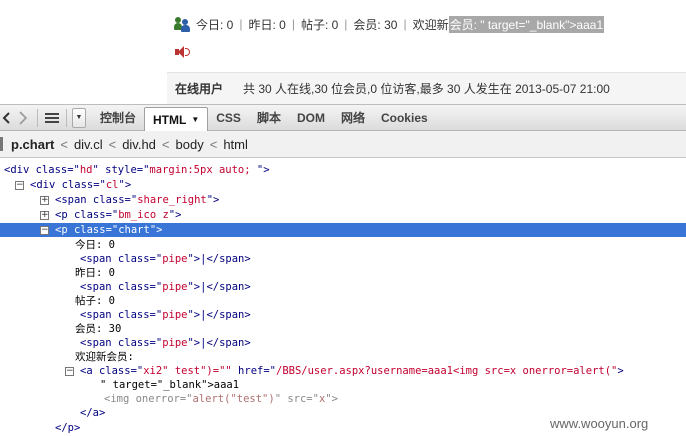 The image size is (686, 436). Describe the element at coordinates (311, 118) in the screenshot. I see `tab-dom: DOM` at that location.